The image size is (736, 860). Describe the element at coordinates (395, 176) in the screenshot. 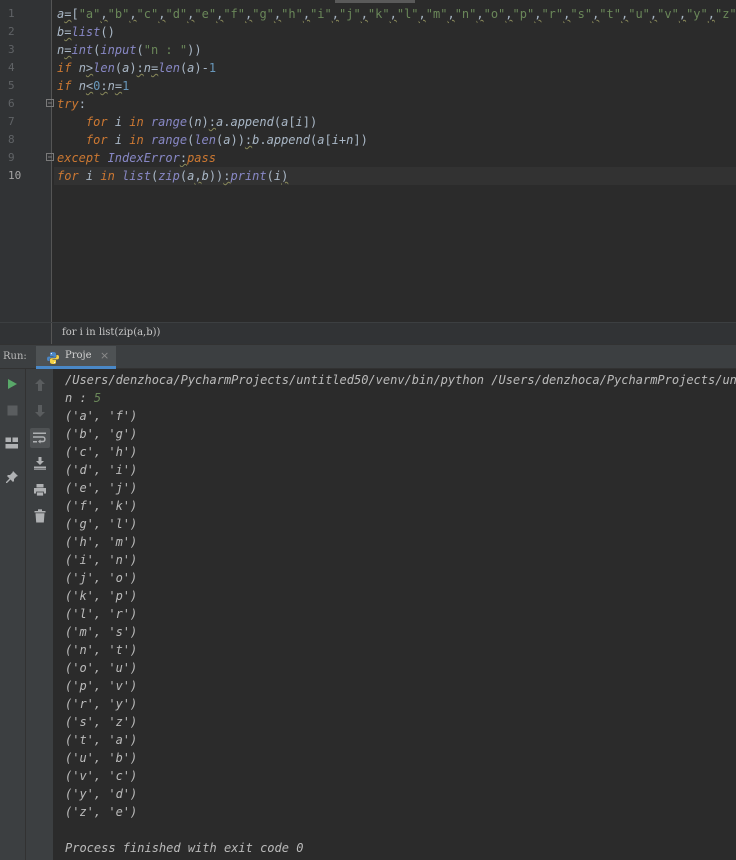

I see `code-line: for i in list(zip(a,b)):print(i)` at that location.